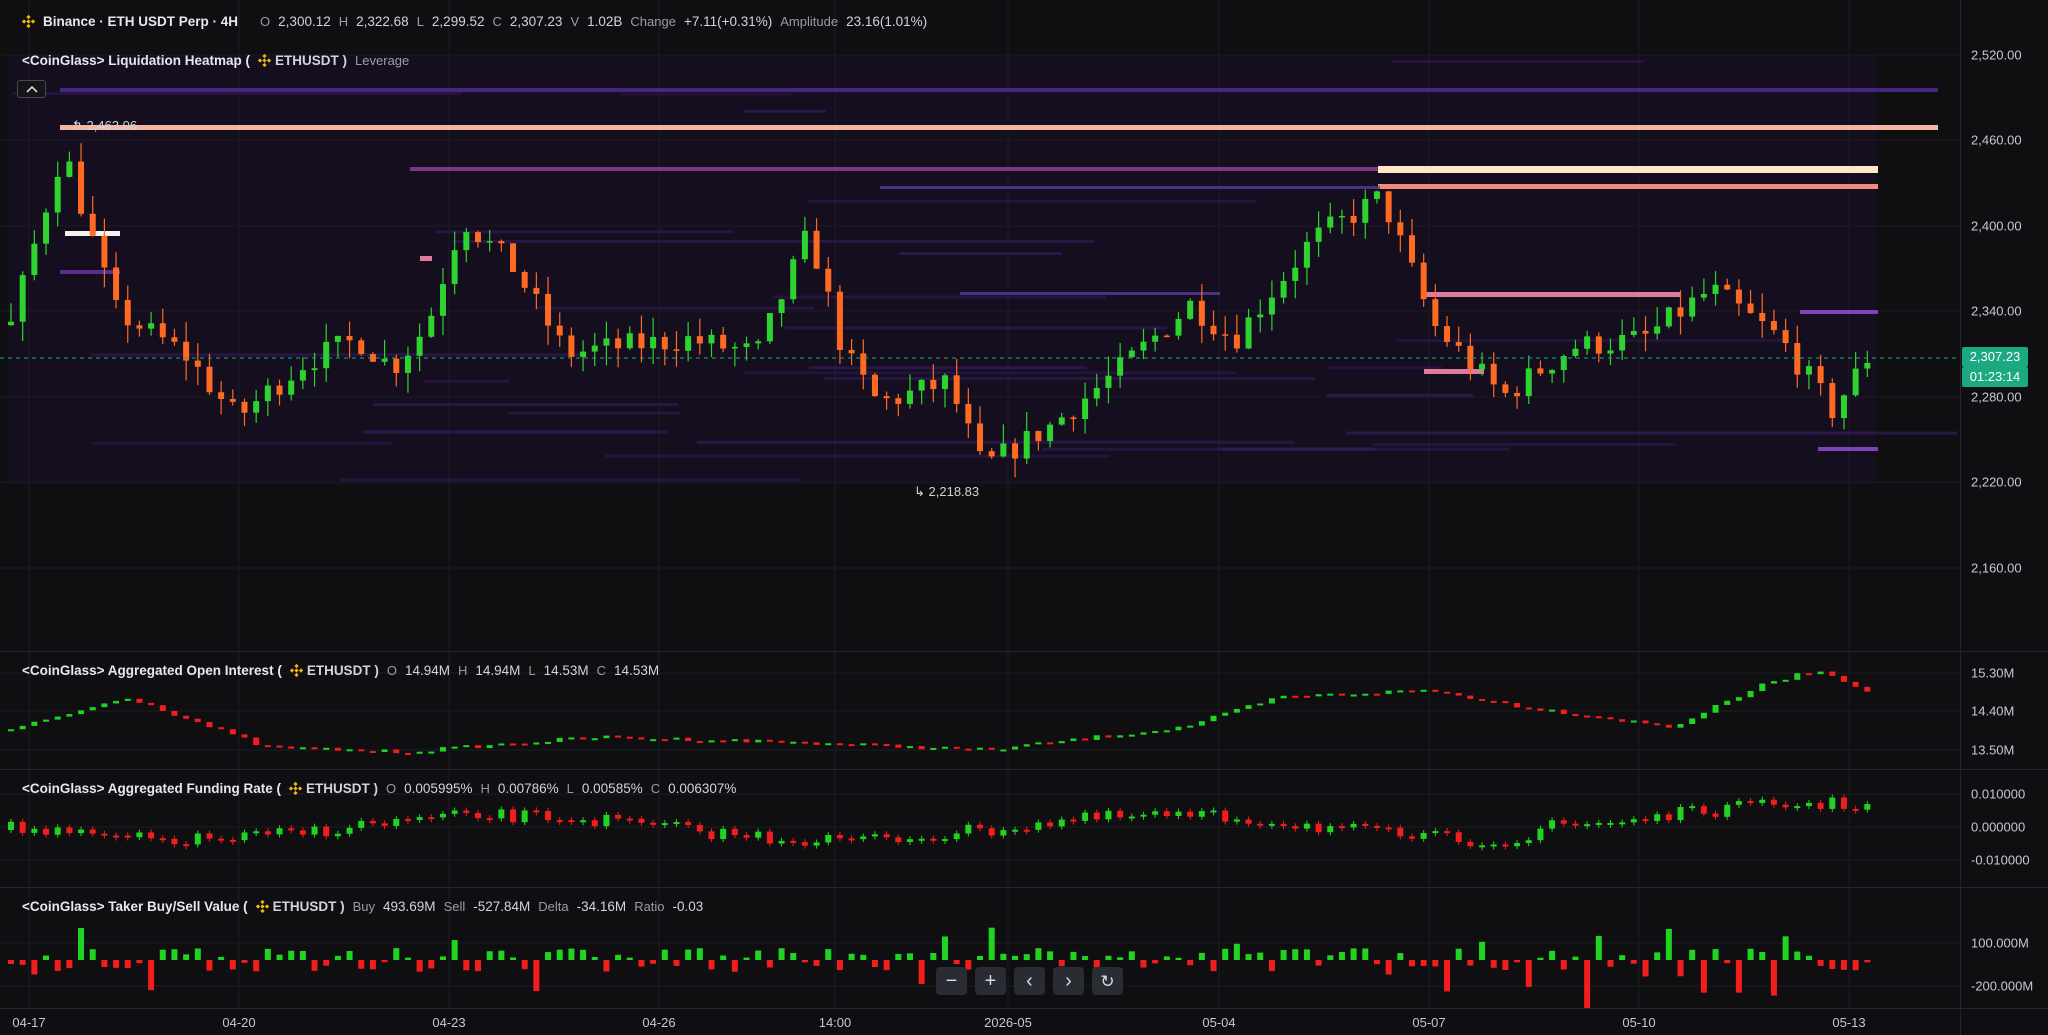 This screenshot has height=1035, width=2048. I want to click on collapse-legend-button, so click(31, 89).